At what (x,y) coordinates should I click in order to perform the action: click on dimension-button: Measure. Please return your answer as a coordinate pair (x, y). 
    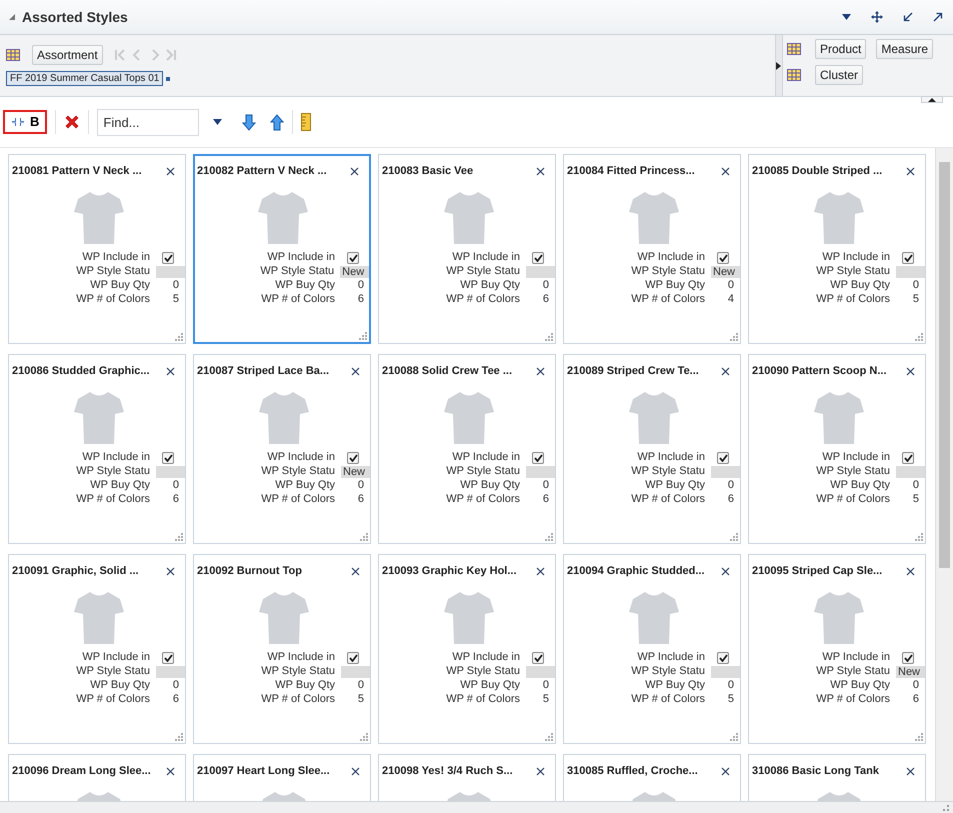
    Looking at the image, I should click on (905, 49).